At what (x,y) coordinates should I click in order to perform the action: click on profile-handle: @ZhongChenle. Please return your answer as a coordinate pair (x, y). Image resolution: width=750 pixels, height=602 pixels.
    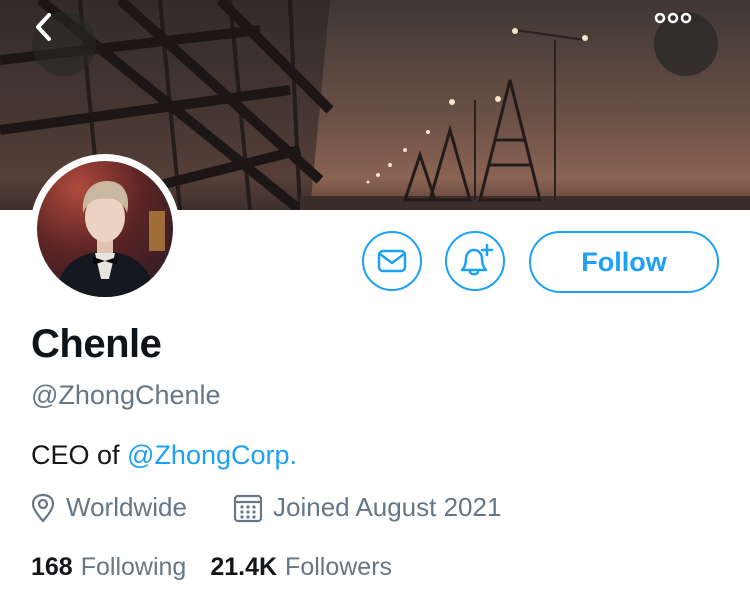
    Looking at the image, I should click on (126, 395).